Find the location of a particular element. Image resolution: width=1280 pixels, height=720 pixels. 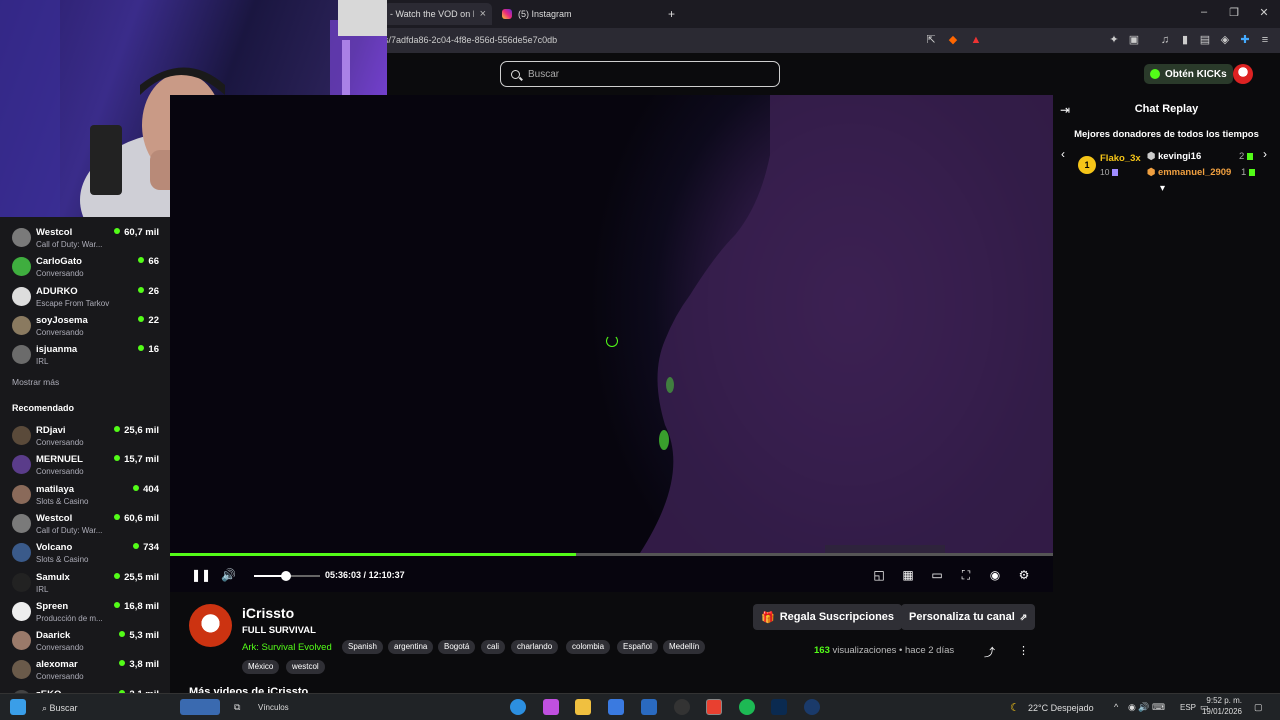

links-toolbar: Vínculos is located at coordinates (273, 707).